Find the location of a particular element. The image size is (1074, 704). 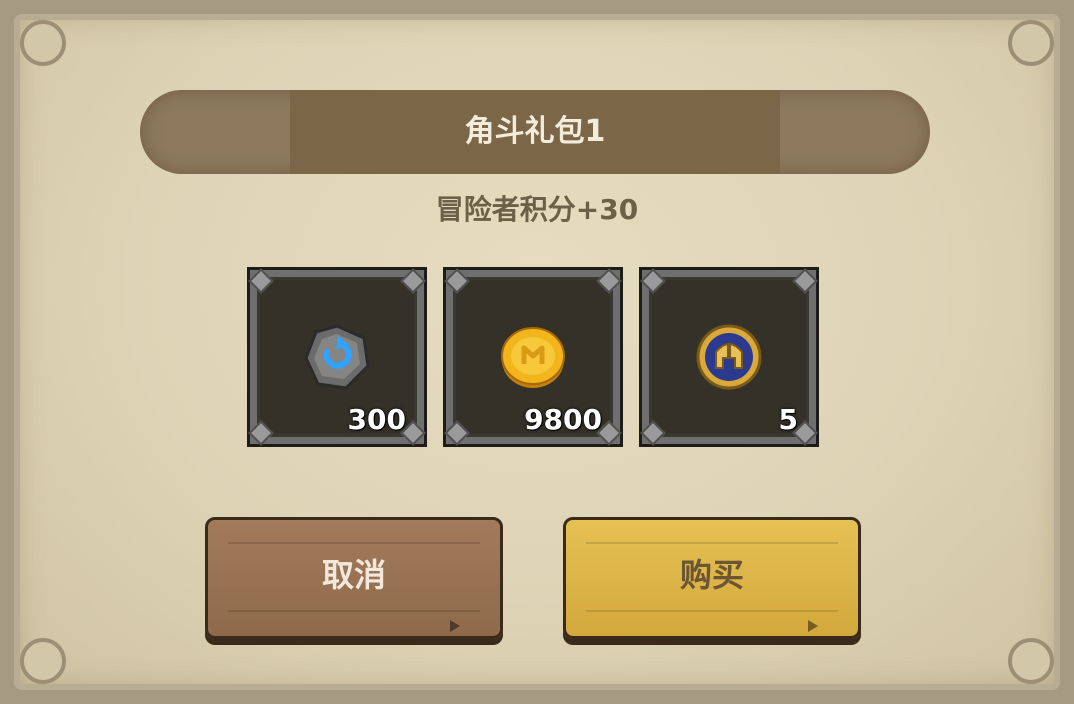

gladiator-helmet-medal-icon is located at coordinates (729, 357).